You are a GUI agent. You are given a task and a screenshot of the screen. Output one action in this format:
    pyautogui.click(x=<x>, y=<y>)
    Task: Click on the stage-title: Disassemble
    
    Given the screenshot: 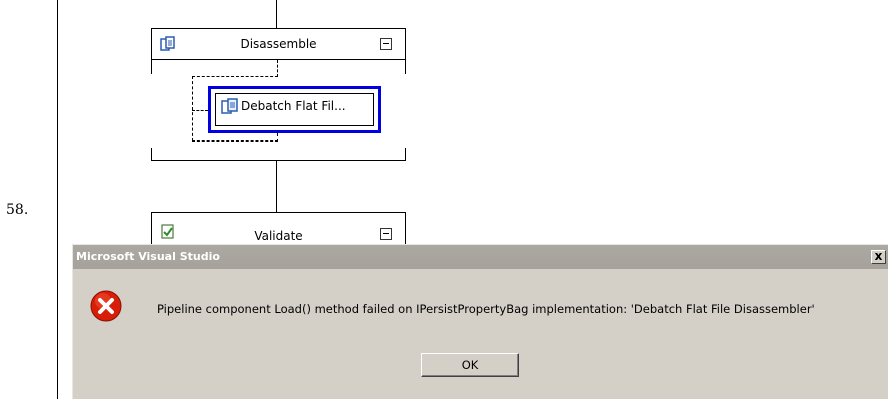 What is the action you would take?
    pyautogui.click(x=278, y=44)
    